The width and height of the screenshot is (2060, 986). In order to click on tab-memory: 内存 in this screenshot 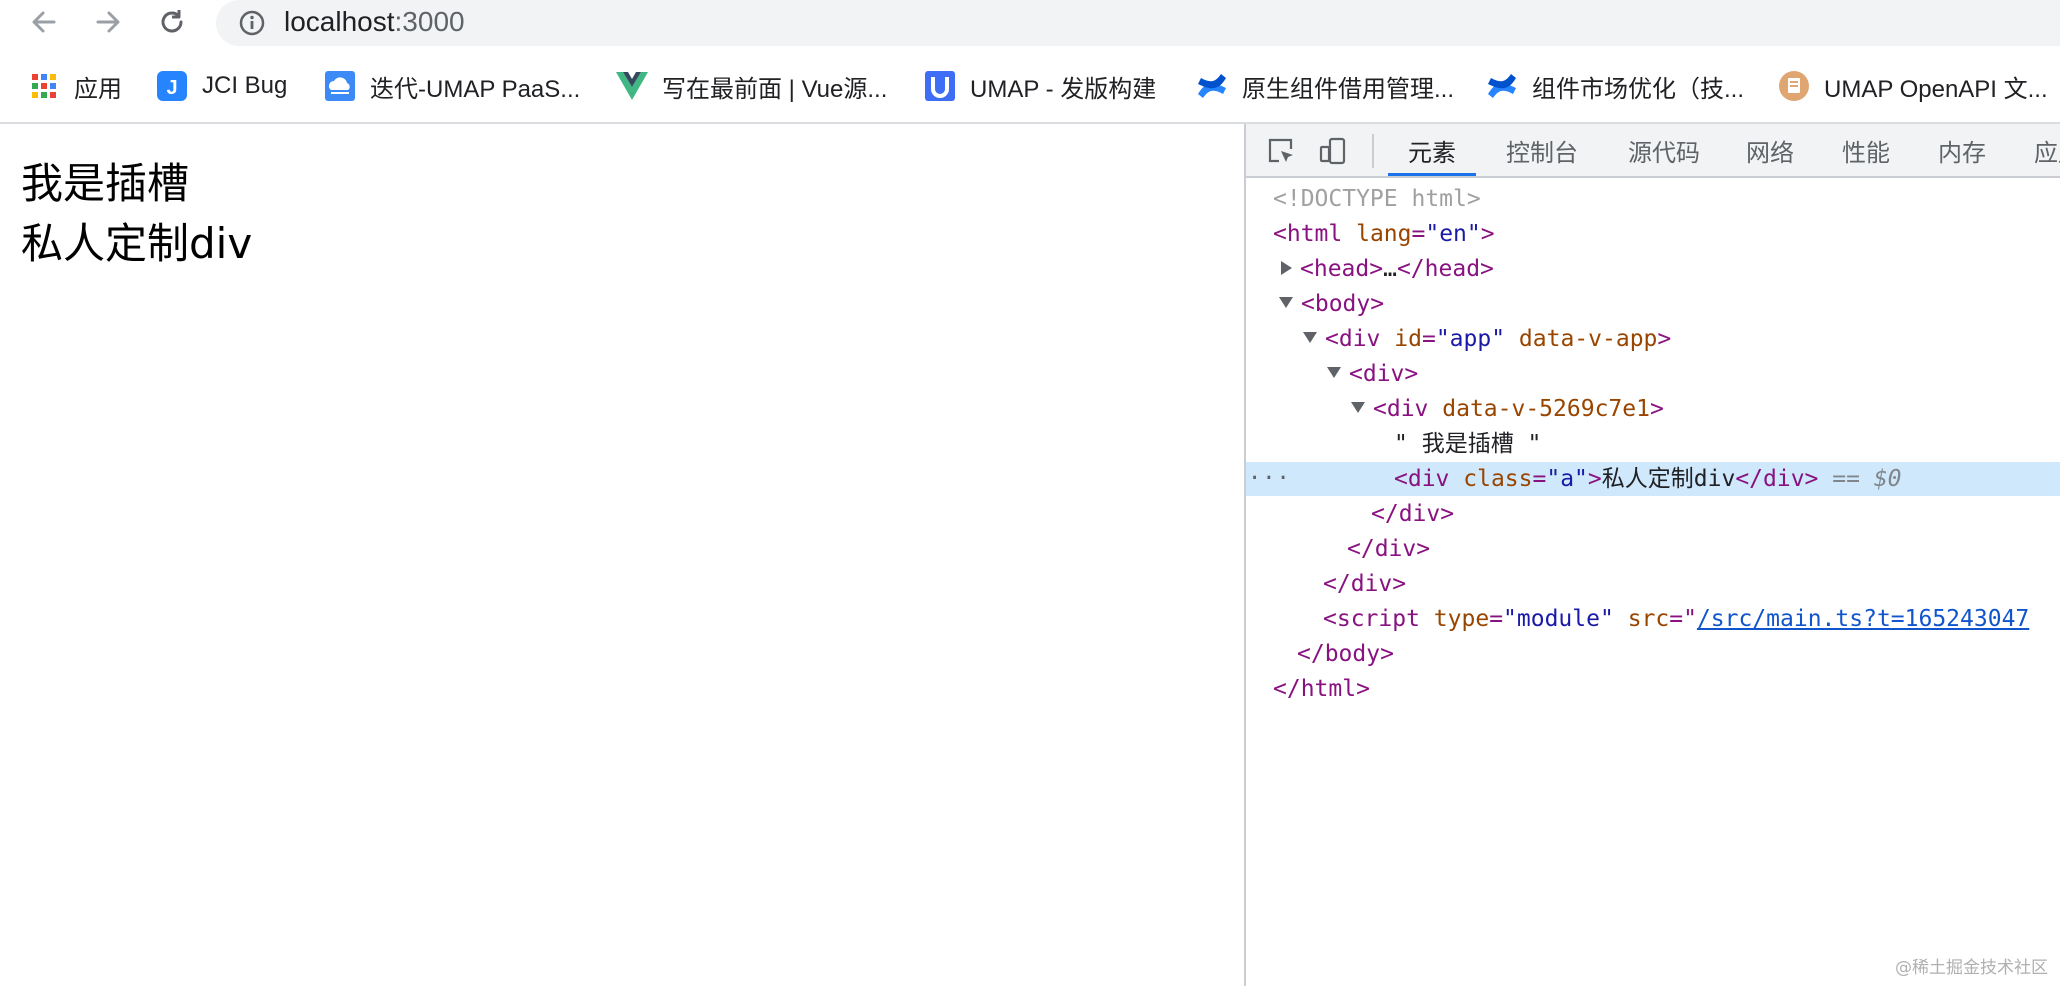, I will do `click(1962, 150)`.